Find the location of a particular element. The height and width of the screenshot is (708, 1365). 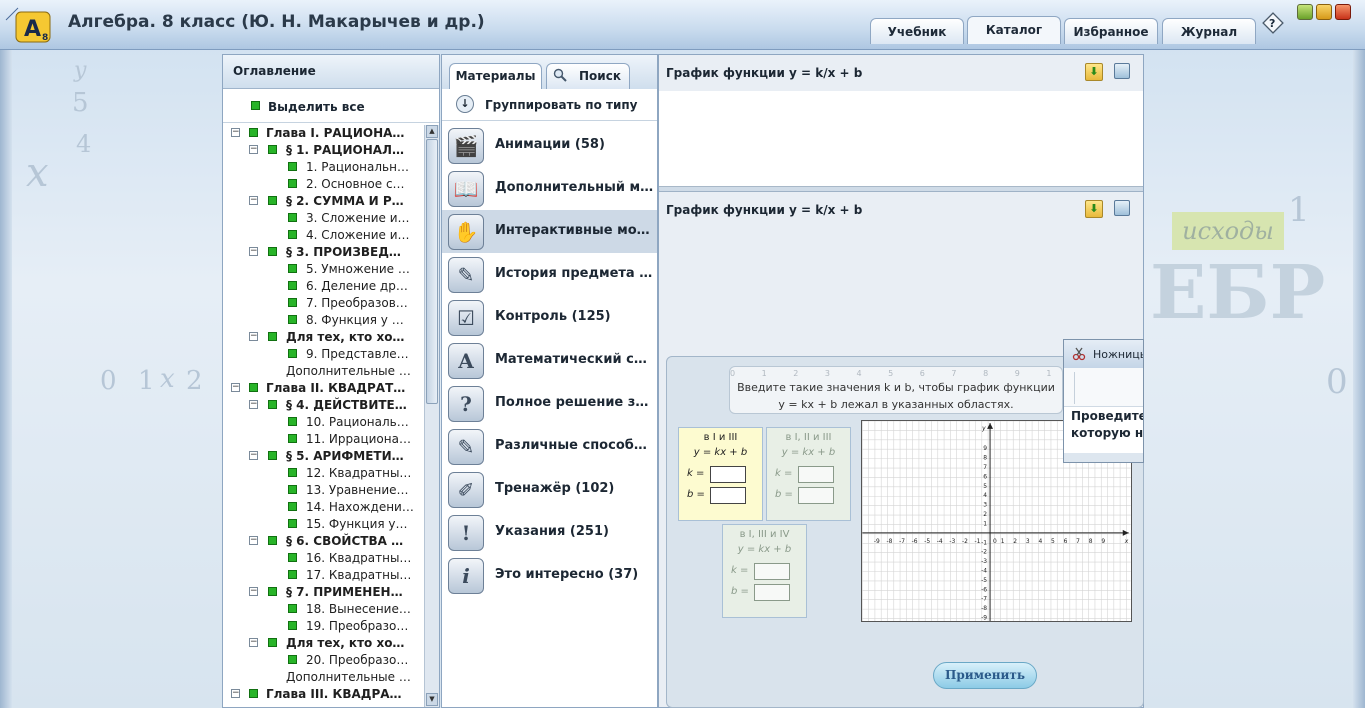

category-item: i Это интересно (37) is located at coordinates (549, 575).